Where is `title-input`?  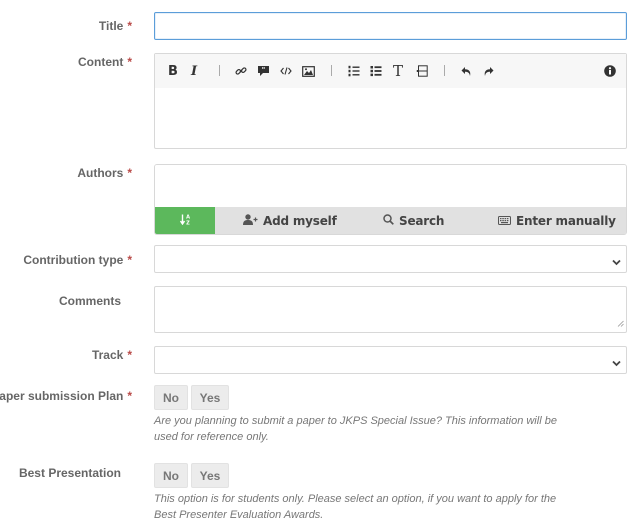 title-input is located at coordinates (390, 26).